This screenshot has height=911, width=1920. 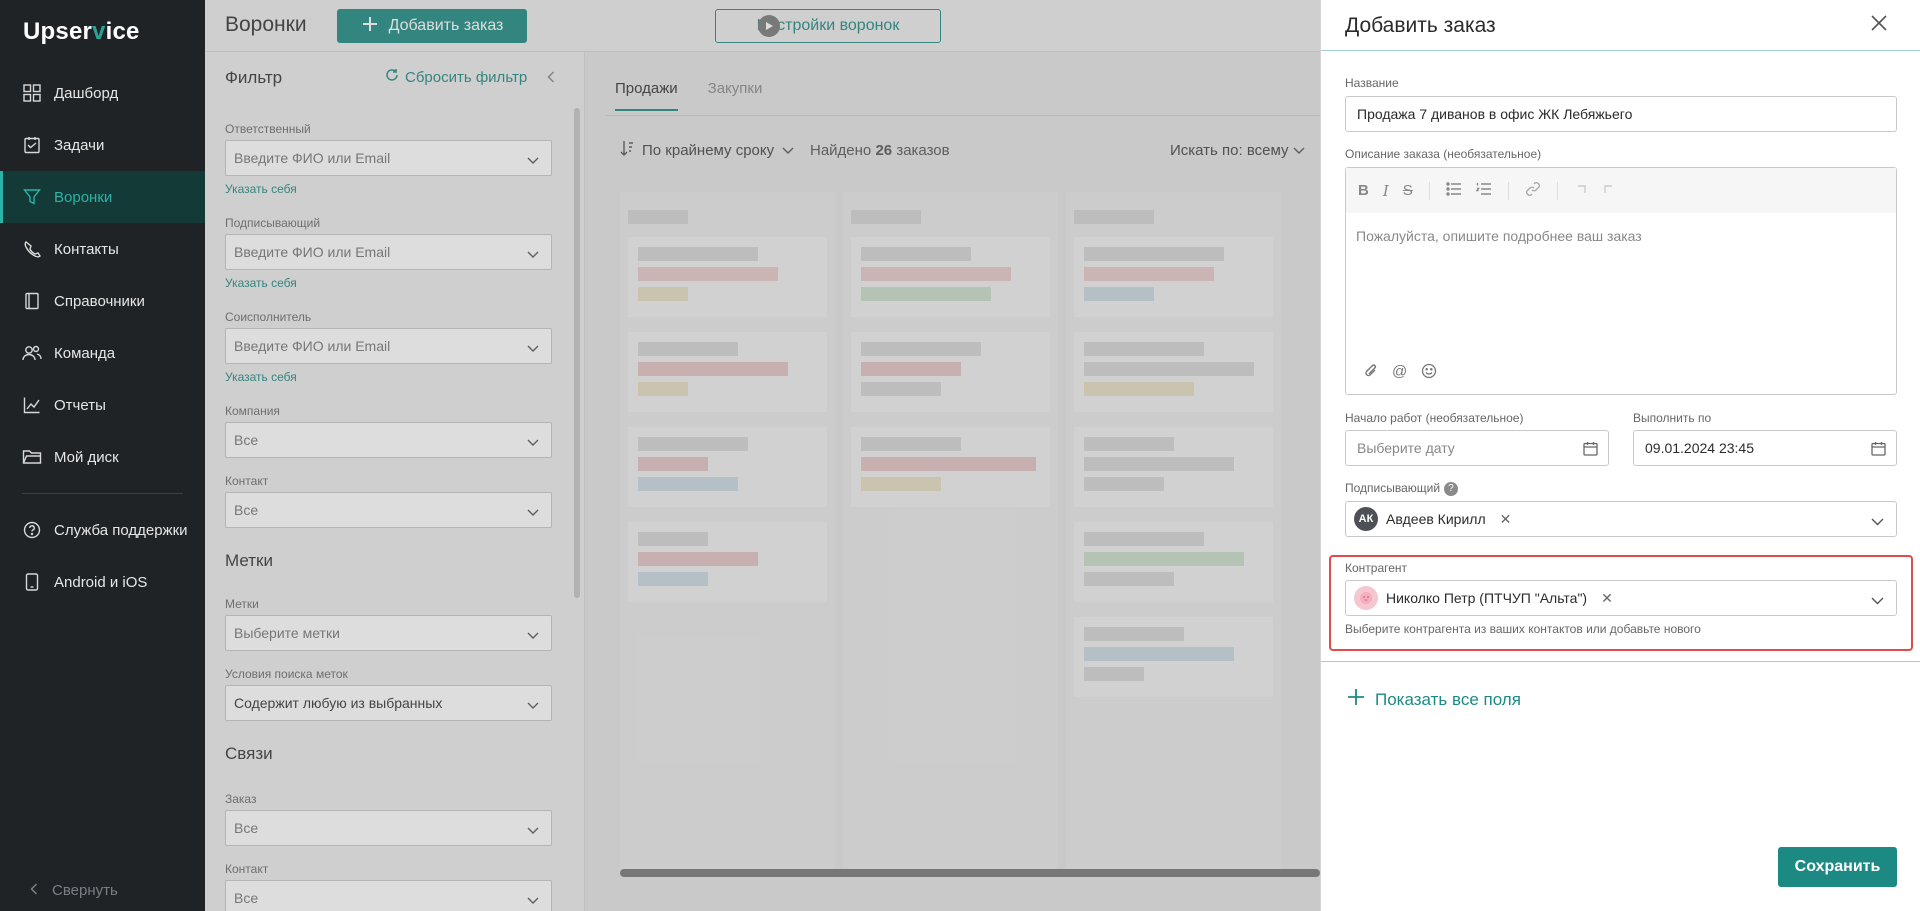 I want to click on sidebar-item-label: Справочники, so click(x=99, y=301).